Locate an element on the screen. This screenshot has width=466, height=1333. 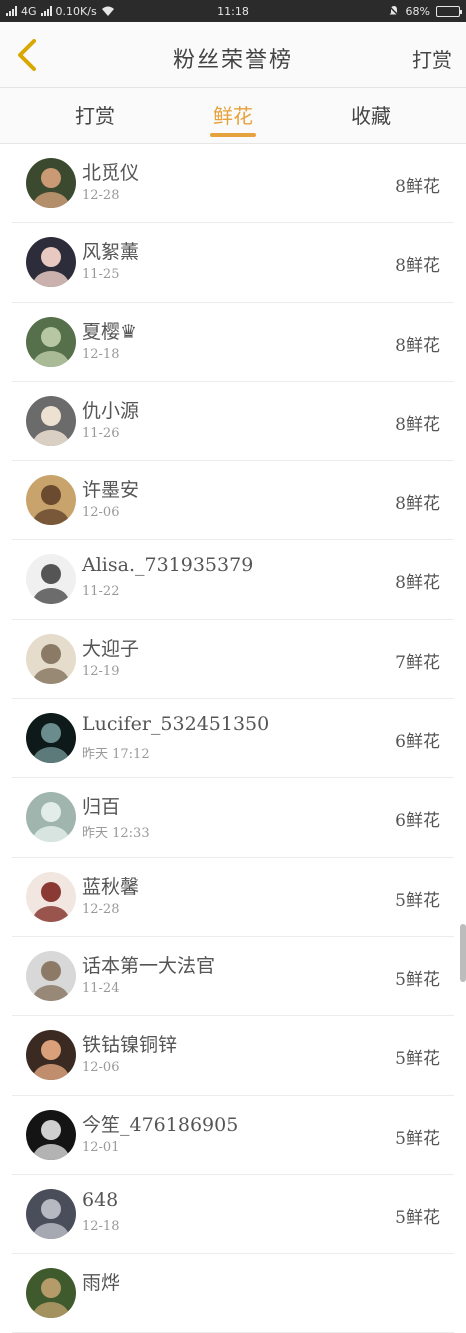
alarm-off-icon is located at coordinates (394, 11).